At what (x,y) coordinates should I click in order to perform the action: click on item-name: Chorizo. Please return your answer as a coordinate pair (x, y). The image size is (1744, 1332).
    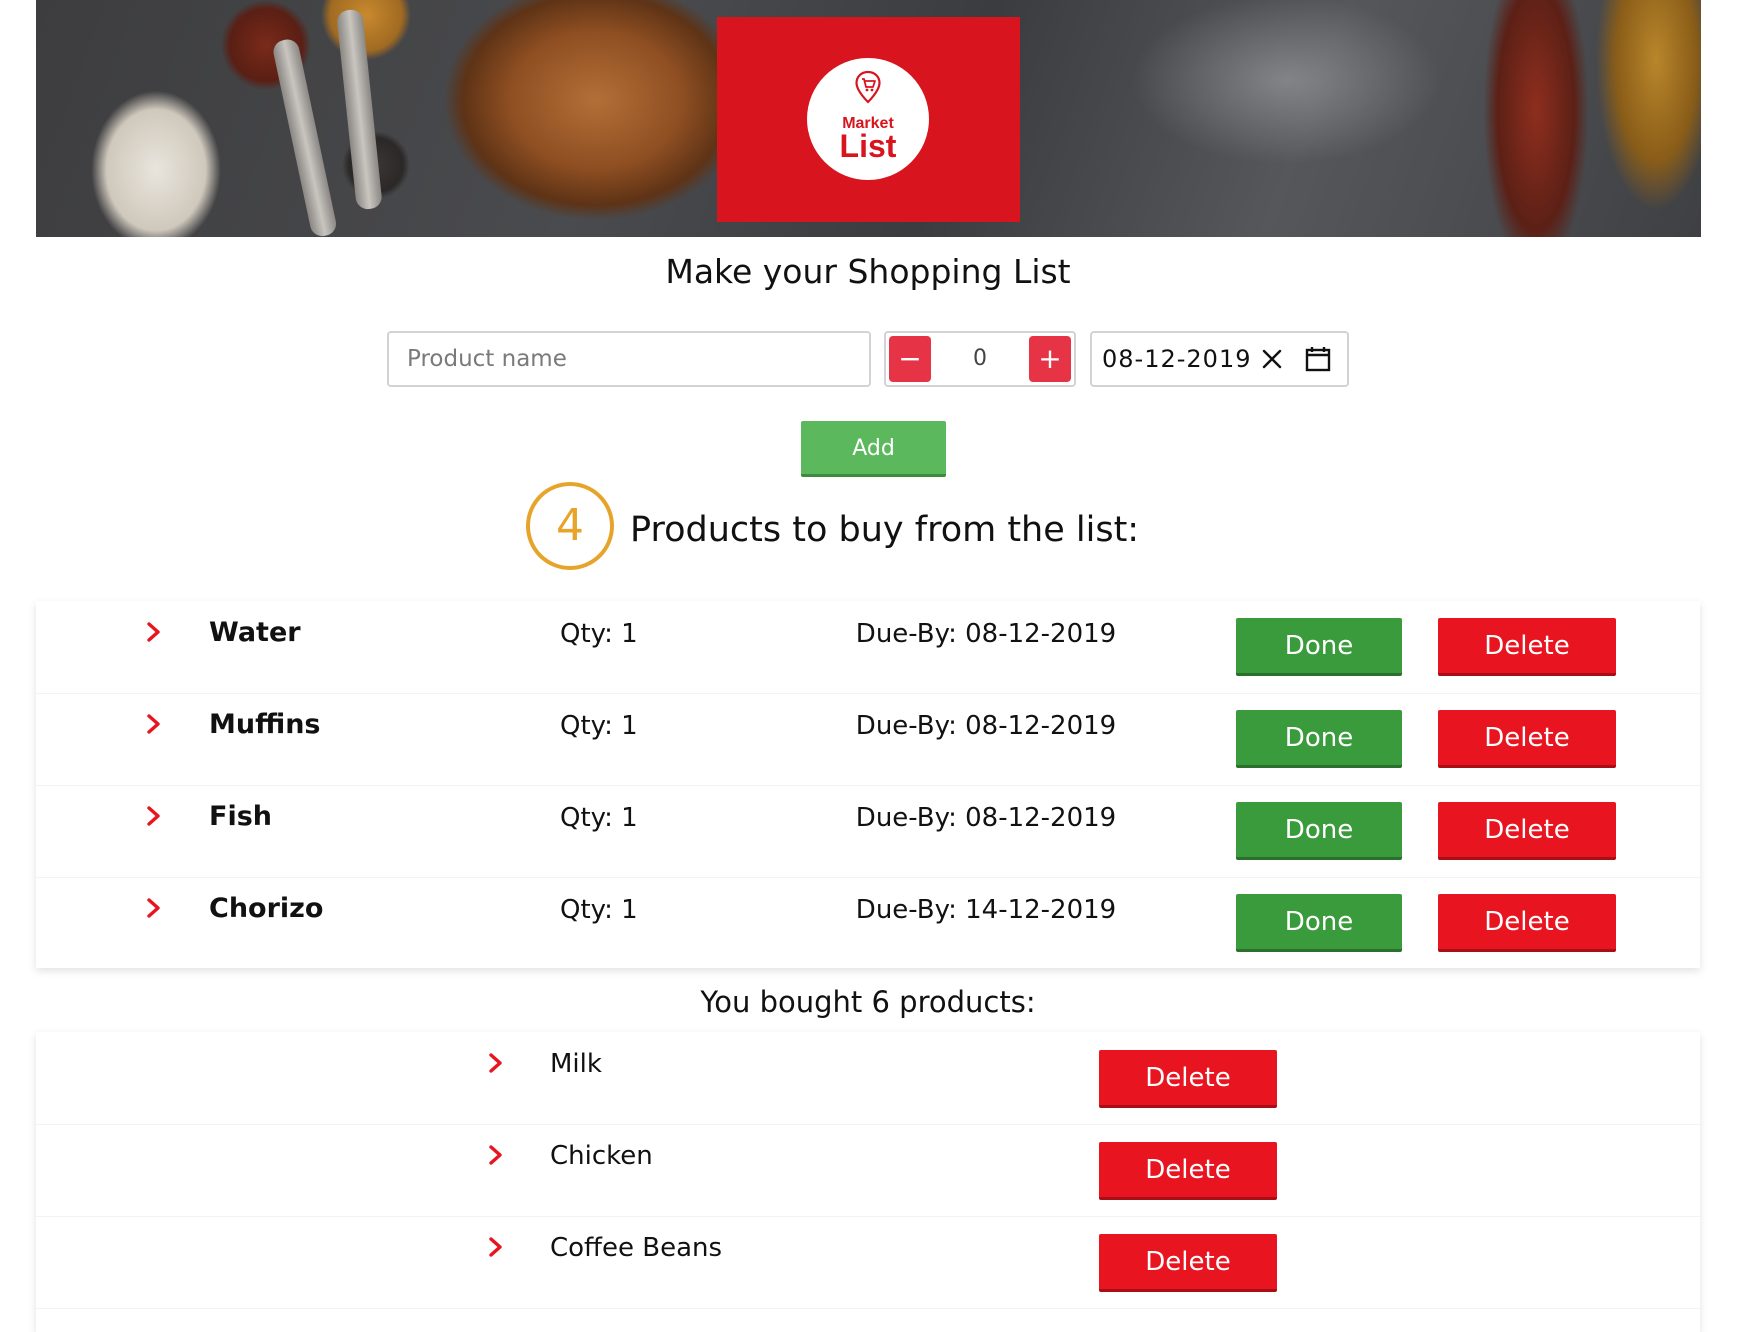
    Looking at the image, I should click on (266, 908).